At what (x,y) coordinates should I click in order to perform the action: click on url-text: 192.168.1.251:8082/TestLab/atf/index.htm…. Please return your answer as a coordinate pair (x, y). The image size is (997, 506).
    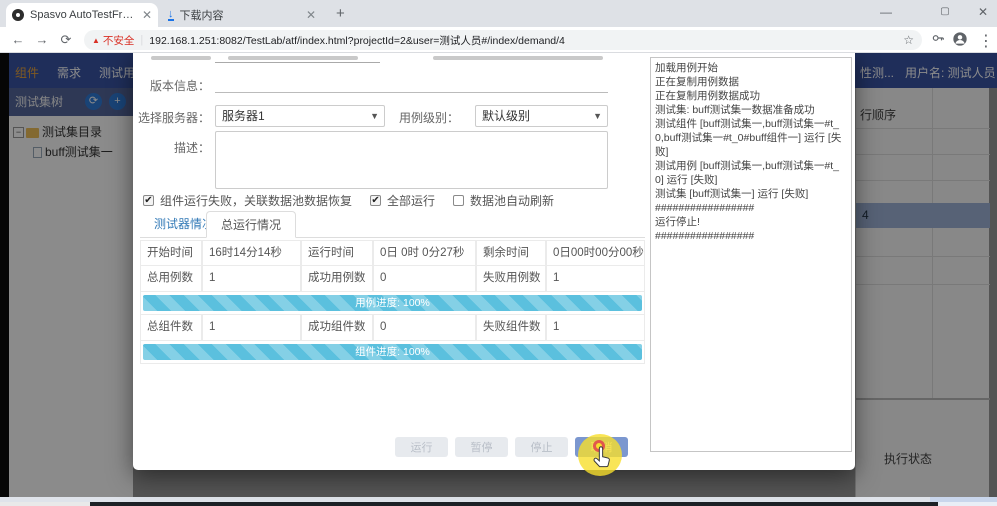
    Looking at the image, I should click on (523, 40).